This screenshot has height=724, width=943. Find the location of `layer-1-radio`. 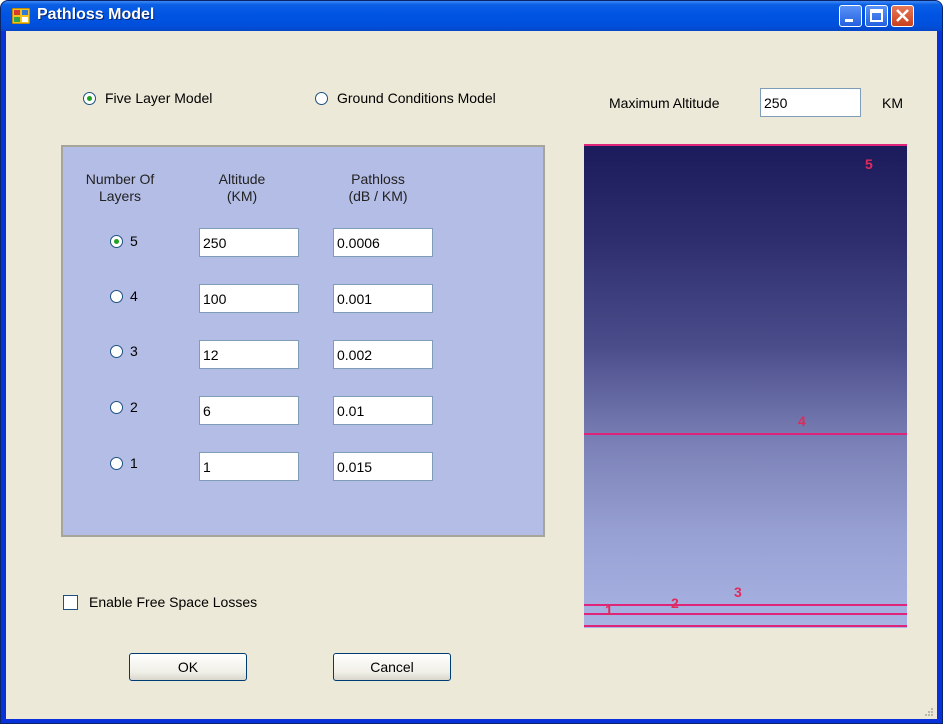

layer-1-radio is located at coordinates (116, 463).